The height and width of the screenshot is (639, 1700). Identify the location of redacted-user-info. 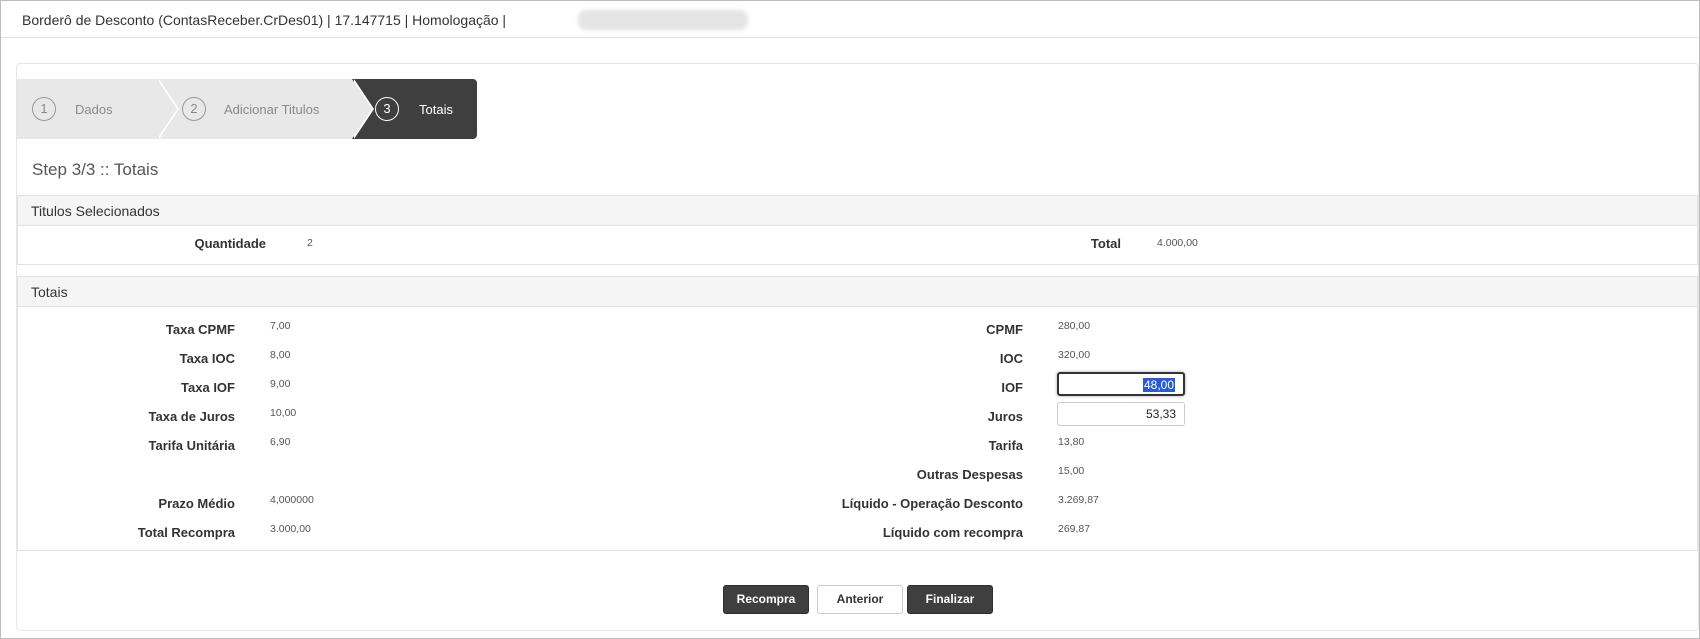
(663, 20).